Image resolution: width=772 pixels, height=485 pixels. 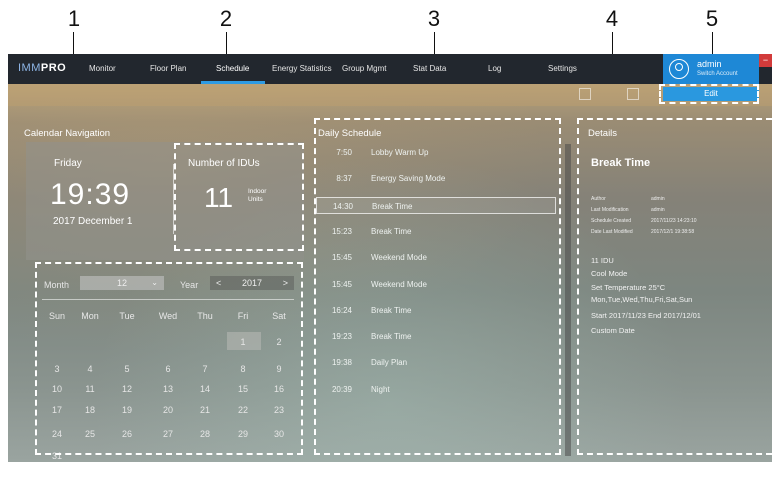 What do you see at coordinates (67, 133) in the screenshot?
I see `calendar-nav-title: Calendar Navigation` at bounding box center [67, 133].